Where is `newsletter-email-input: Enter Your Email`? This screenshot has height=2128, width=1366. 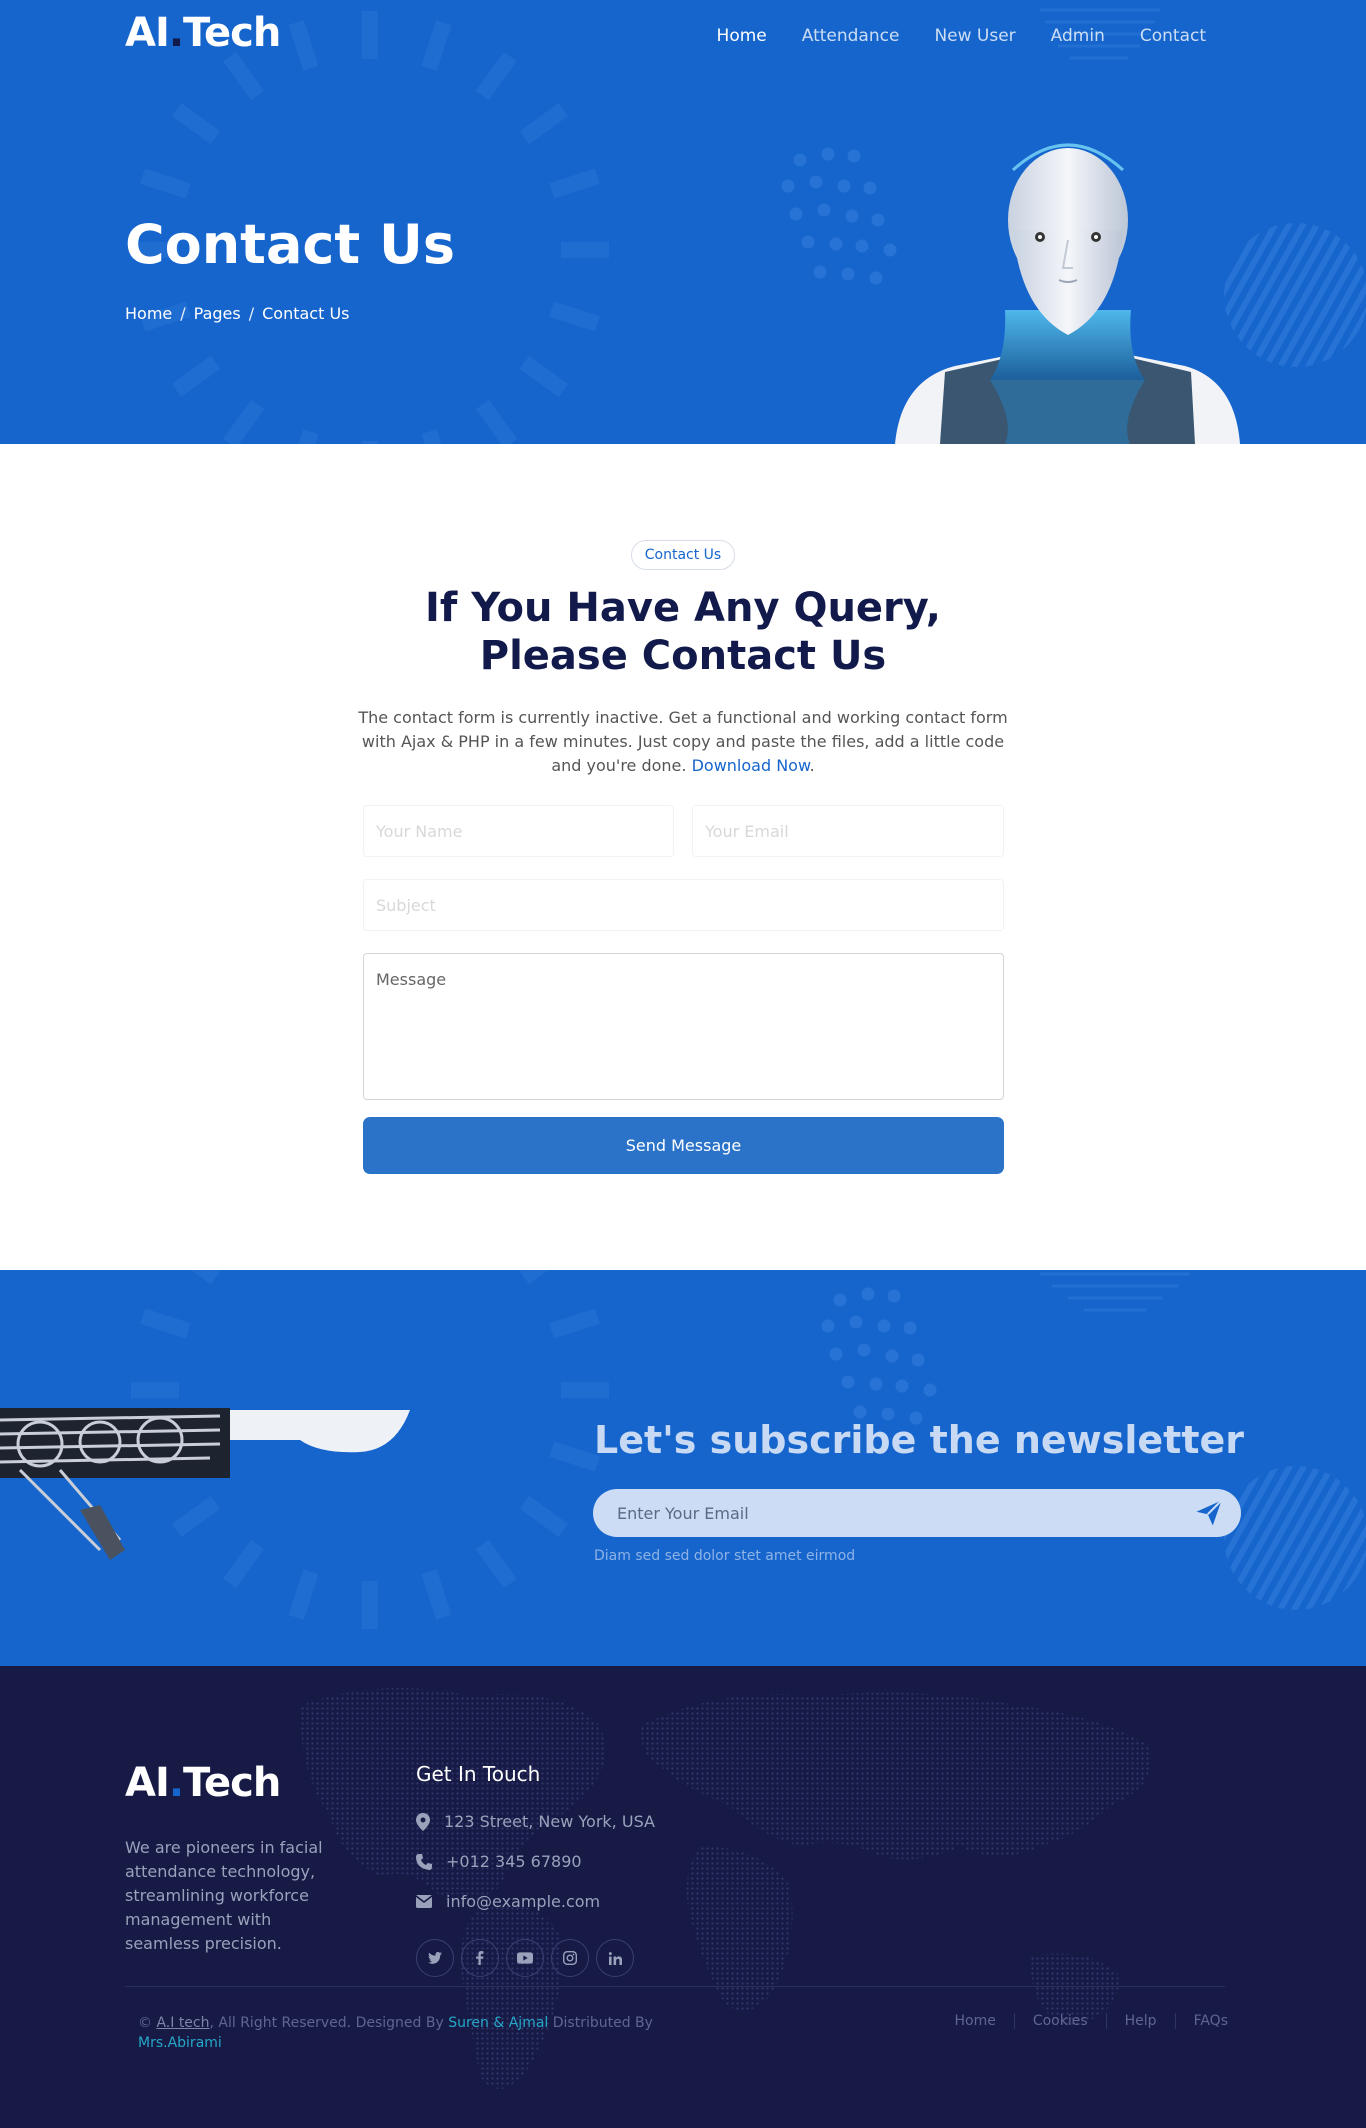 newsletter-email-input: Enter Your Email is located at coordinates (917, 1513).